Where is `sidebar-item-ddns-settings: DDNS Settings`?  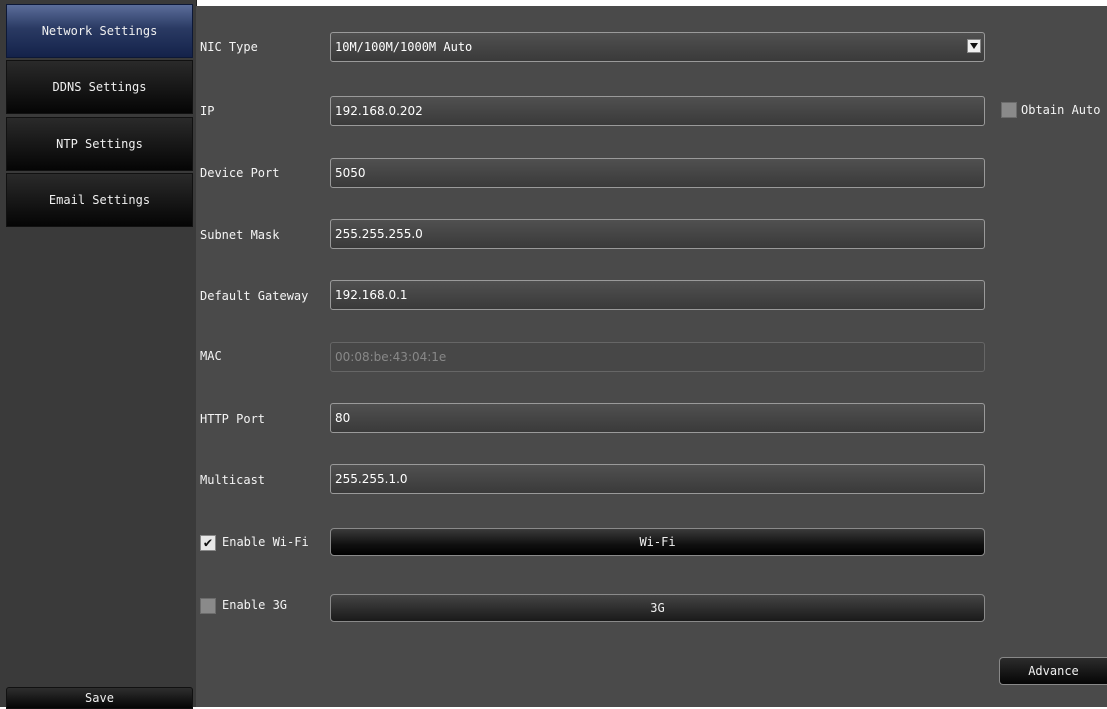 sidebar-item-ddns-settings: DDNS Settings is located at coordinates (99, 87).